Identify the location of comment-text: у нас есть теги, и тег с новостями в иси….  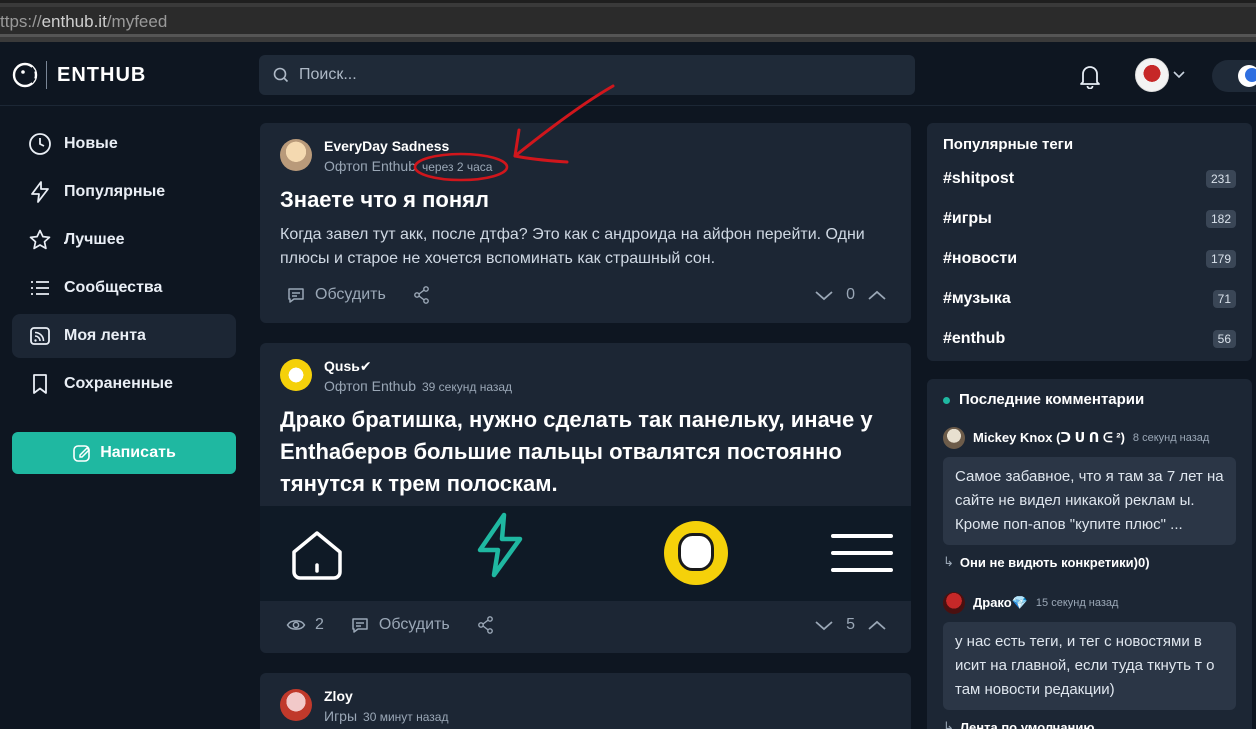
(1089, 666).